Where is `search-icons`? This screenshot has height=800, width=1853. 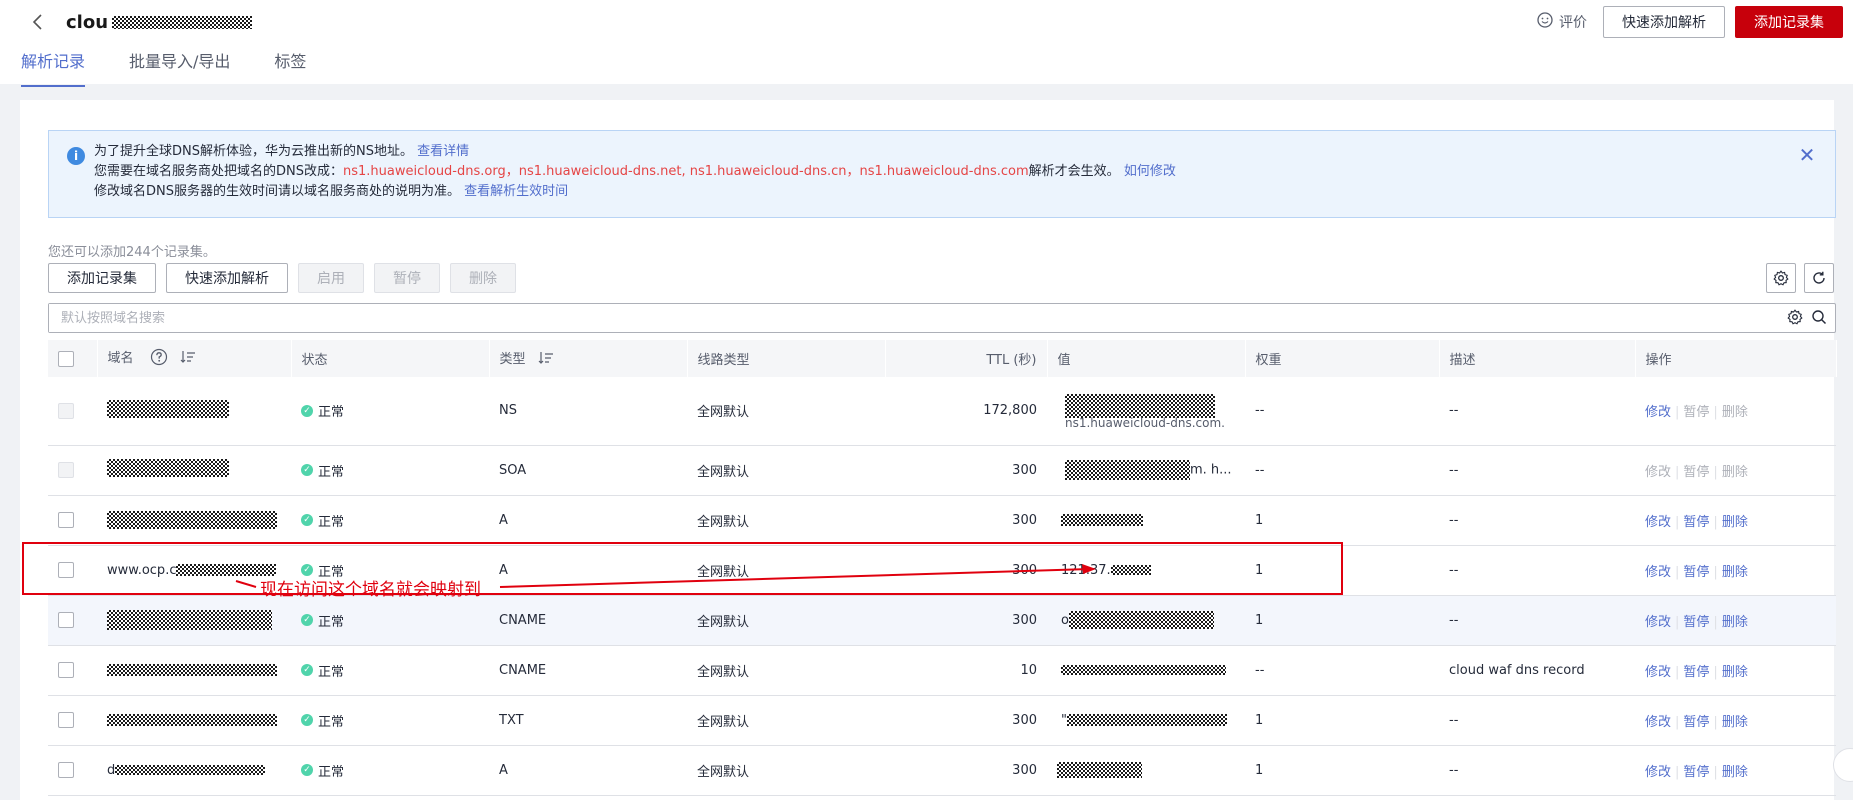 search-icons is located at coordinates (1807, 319).